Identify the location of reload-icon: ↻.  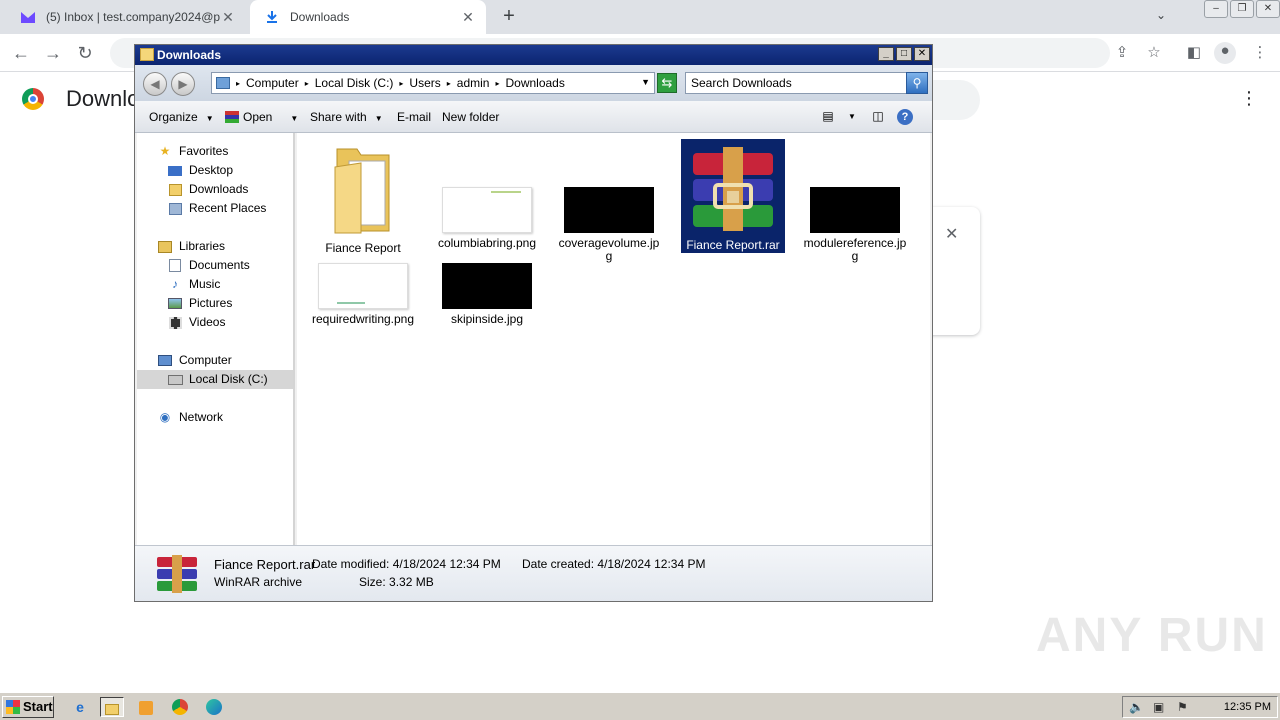
(85, 53).